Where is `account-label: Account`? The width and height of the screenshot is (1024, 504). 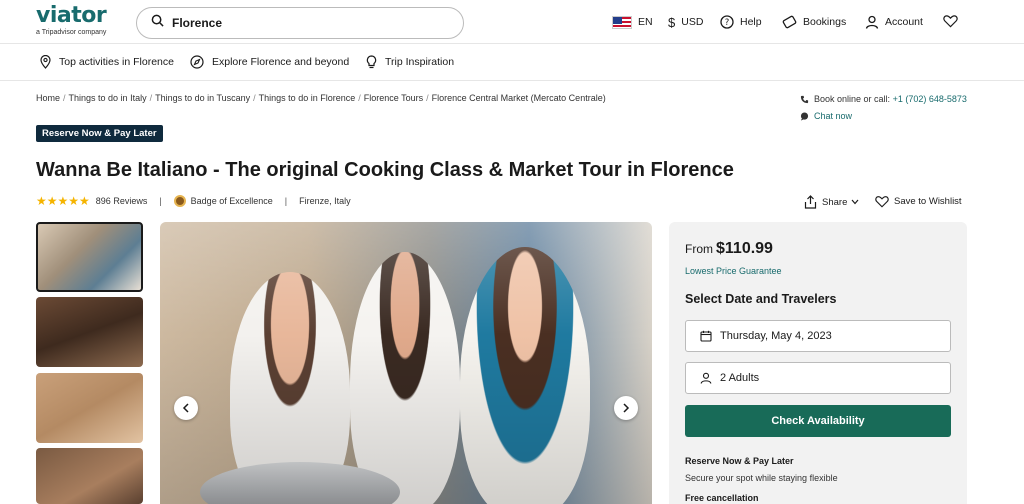 account-label: Account is located at coordinates (904, 22).